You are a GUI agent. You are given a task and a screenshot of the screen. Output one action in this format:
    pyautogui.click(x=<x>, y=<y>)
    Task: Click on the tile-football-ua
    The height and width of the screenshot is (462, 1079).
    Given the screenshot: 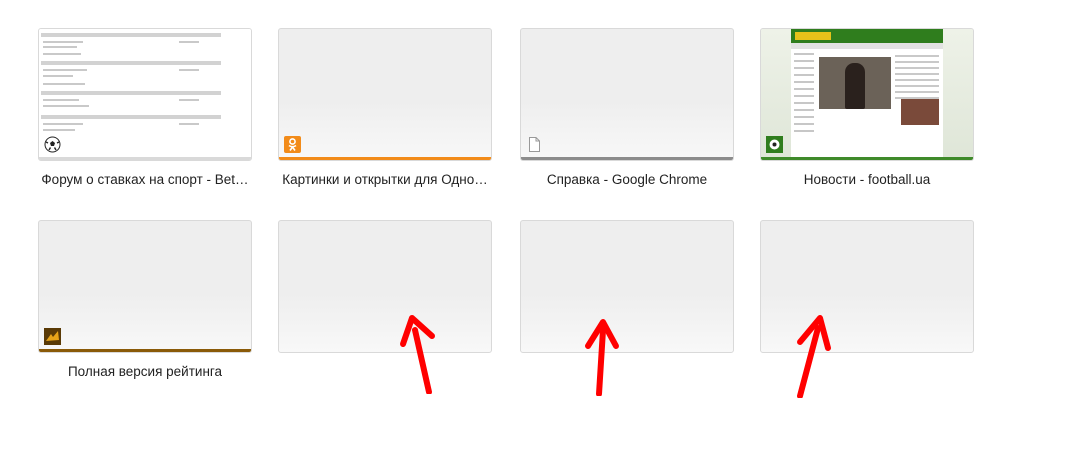 What is the action you would take?
    pyautogui.click(x=867, y=94)
    